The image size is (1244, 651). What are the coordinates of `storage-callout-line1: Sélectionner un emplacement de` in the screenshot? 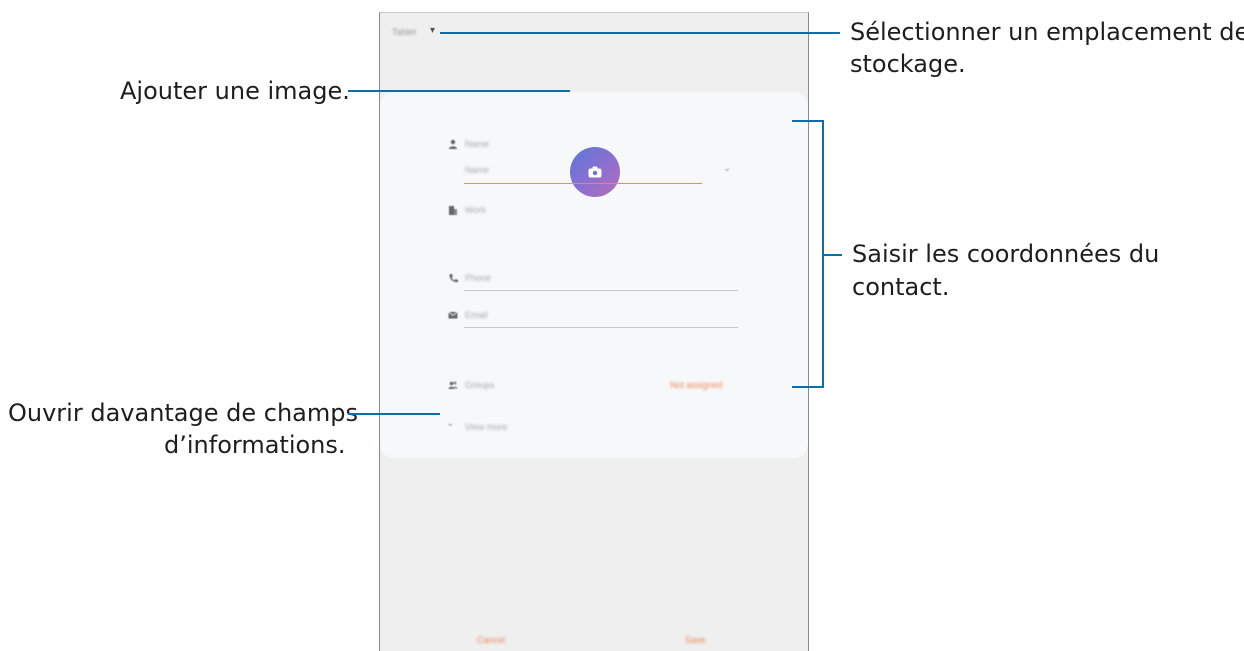 It's located at (1047, 32).